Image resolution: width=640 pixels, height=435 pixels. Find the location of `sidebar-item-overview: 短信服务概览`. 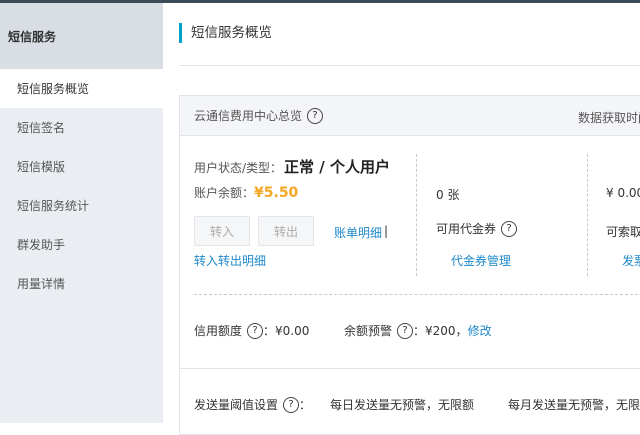

sidebar-item-overview: 短信服务概览 is located at coordinates (81, 88).